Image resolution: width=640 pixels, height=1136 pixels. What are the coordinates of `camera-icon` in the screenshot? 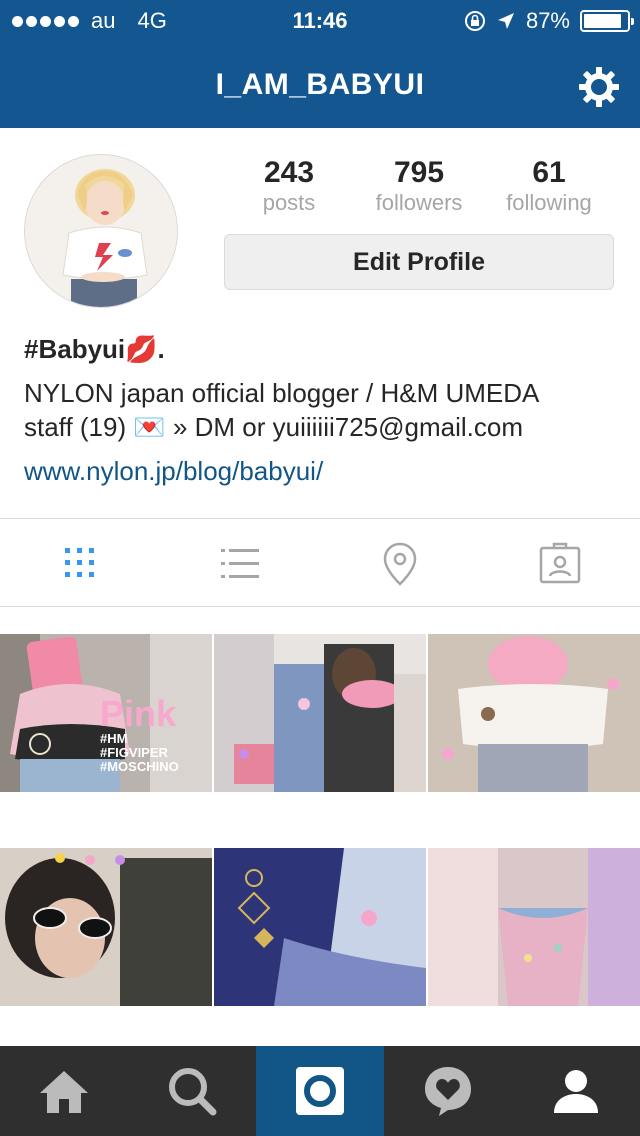 It's located at (320, 1091).